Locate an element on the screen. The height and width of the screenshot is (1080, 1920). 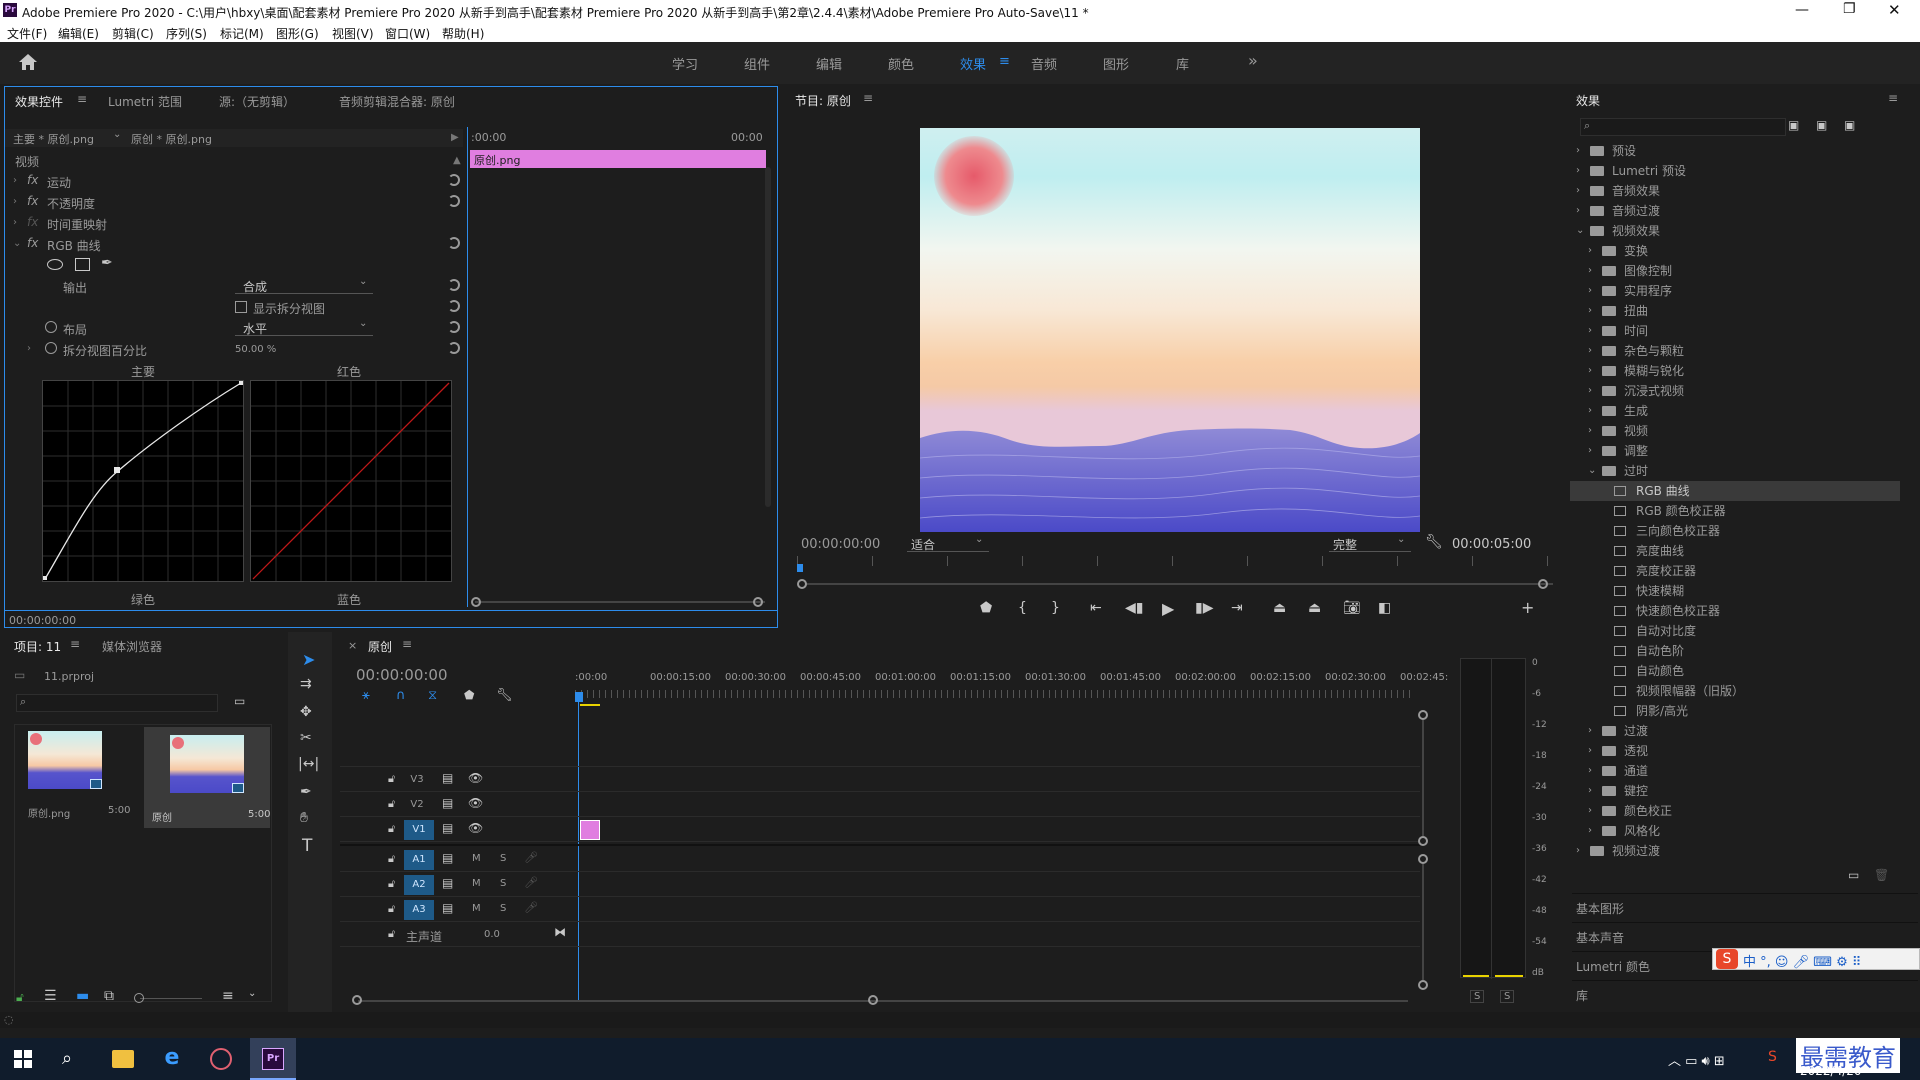
effects-item: RGB 颜色校正器 is located at coordinates (1735, 511).